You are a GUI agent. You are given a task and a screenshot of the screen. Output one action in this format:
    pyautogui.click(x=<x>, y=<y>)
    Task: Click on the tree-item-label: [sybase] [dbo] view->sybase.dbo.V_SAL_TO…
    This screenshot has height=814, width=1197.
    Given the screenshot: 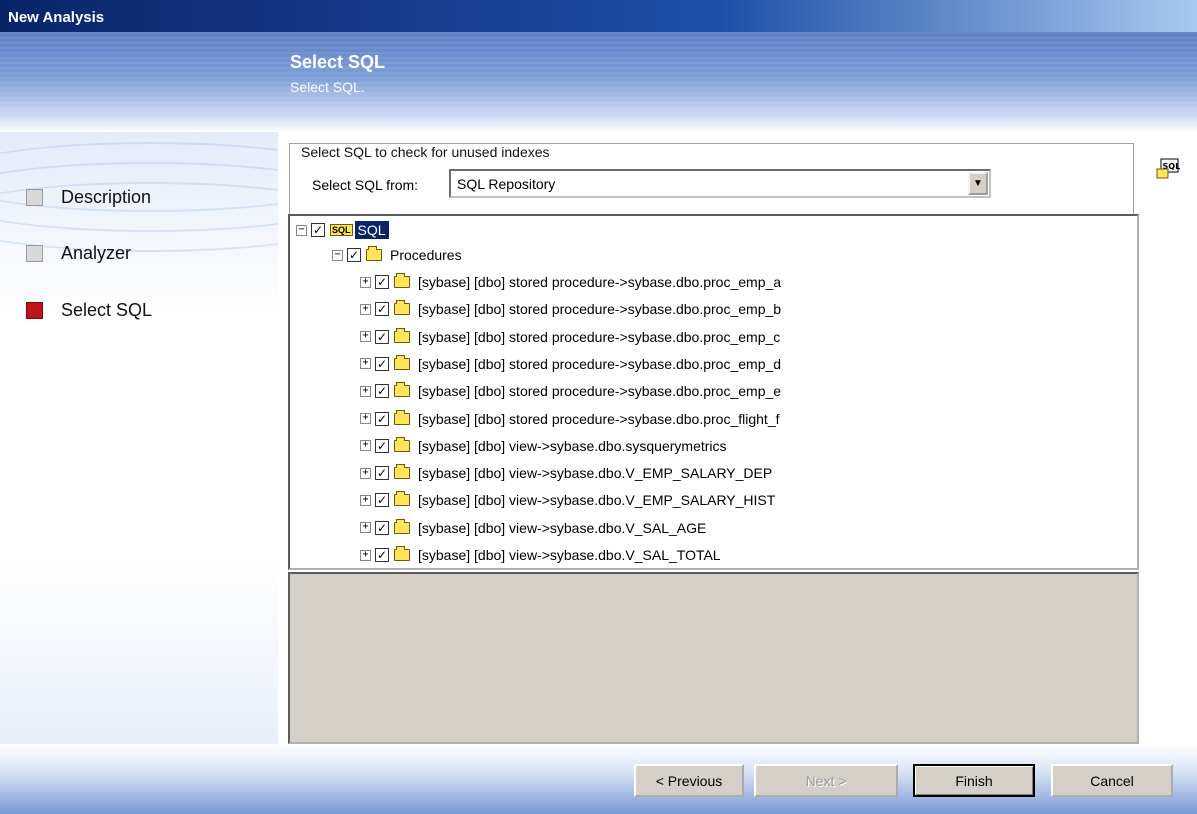 What is the action you would take?
    pyautogui.click(x=569, y=555)
    